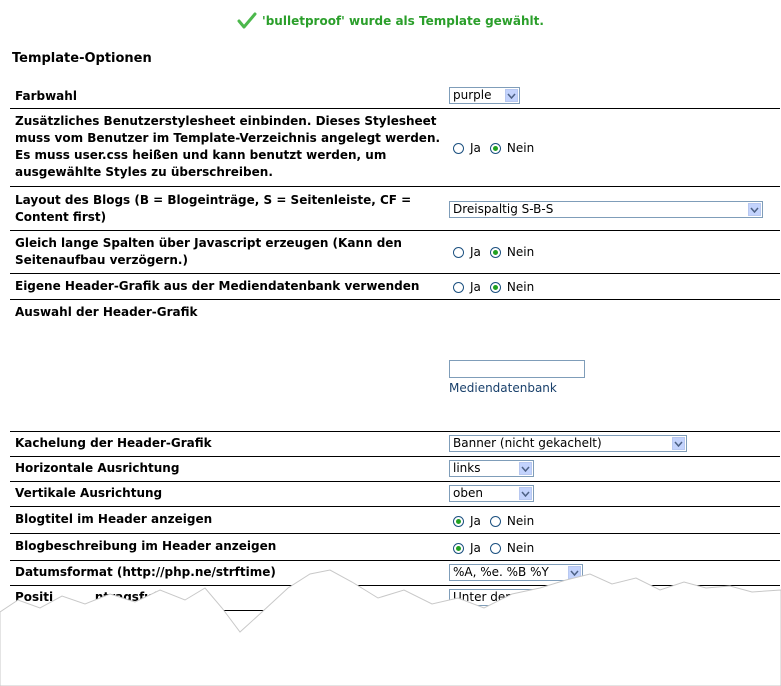  I want to click on vertikal-select: oben, so click(491, 493).